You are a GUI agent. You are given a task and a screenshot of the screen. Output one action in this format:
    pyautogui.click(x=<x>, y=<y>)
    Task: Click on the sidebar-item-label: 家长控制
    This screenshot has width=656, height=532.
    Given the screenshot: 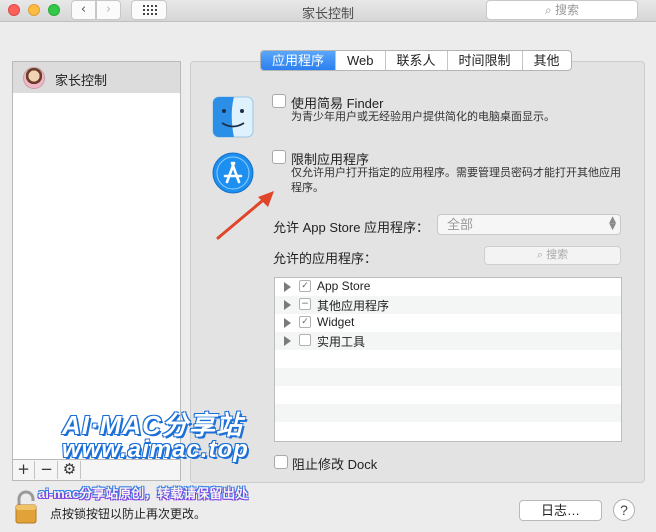 What is the action you would take?
    pyautogui.click(x=81, y=80)
    